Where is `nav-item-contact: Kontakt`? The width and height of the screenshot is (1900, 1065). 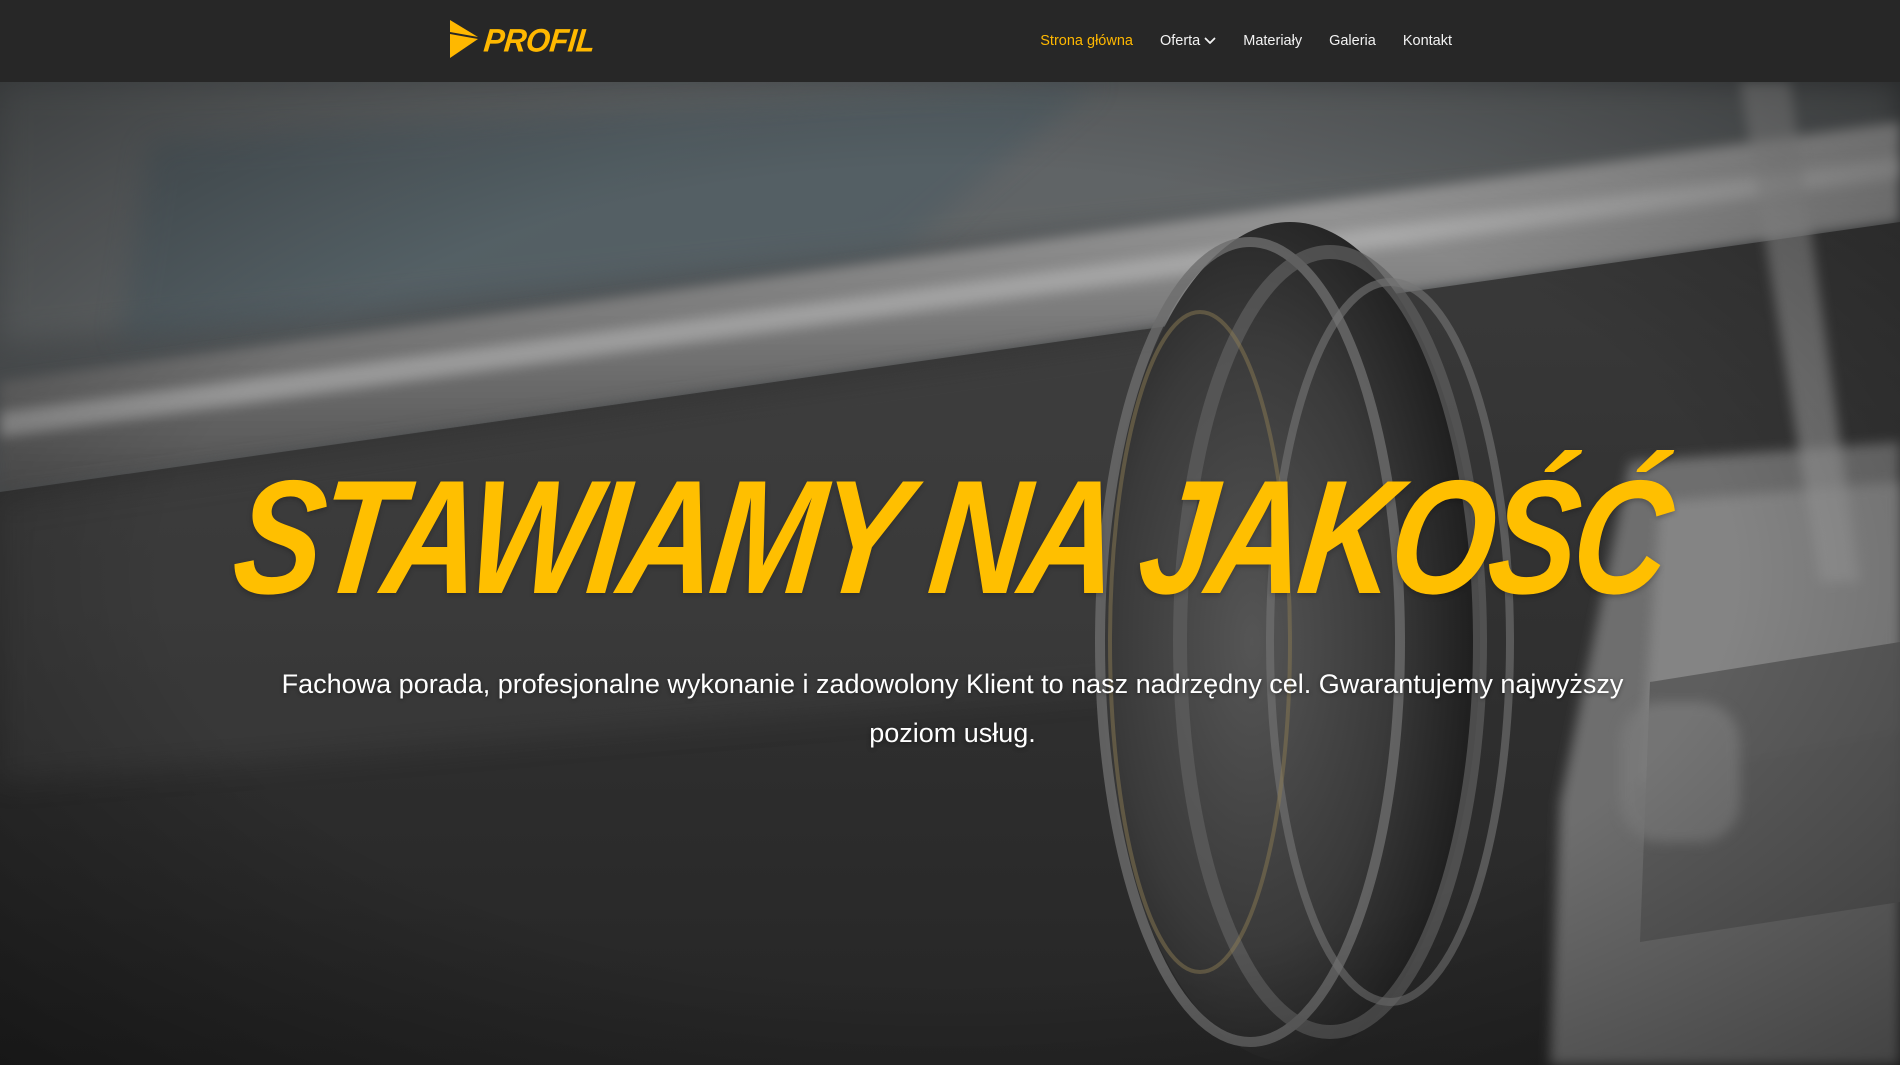 nav-item-contact: Kontakt is located at coordinates (1427, 41).